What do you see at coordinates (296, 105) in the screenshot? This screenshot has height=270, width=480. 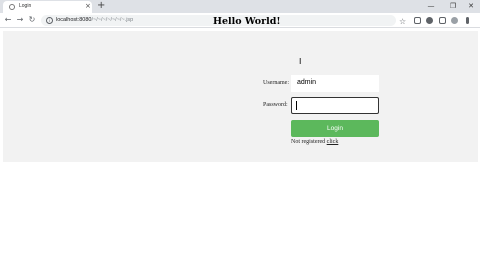 I see `text-caret` at bounding box center [296, 105].